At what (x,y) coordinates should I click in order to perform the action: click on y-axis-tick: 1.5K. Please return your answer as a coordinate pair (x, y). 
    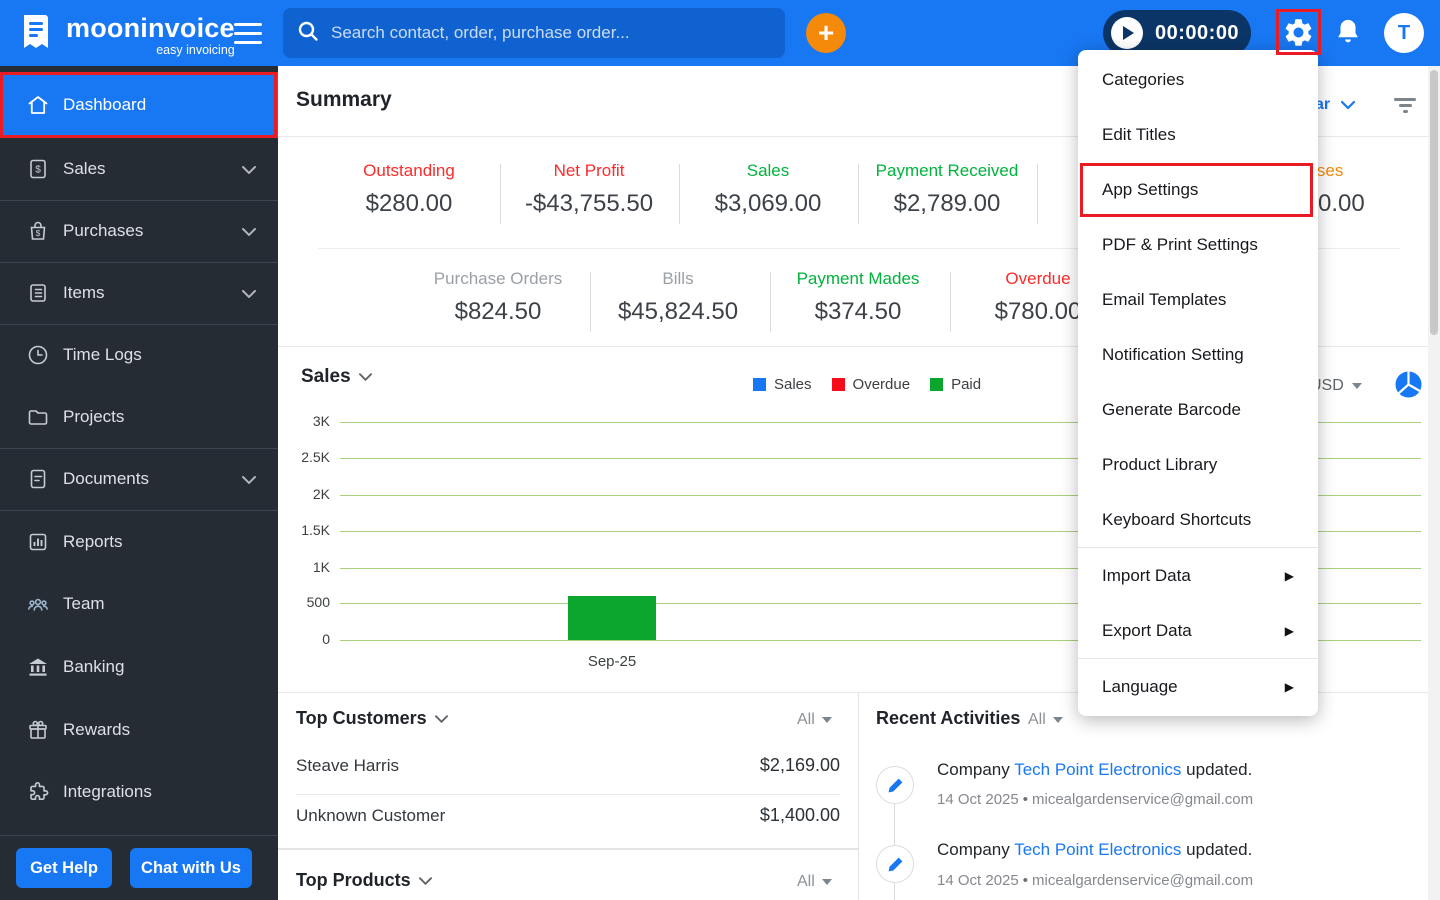
    Looking at the image, I should click on (315, 530).